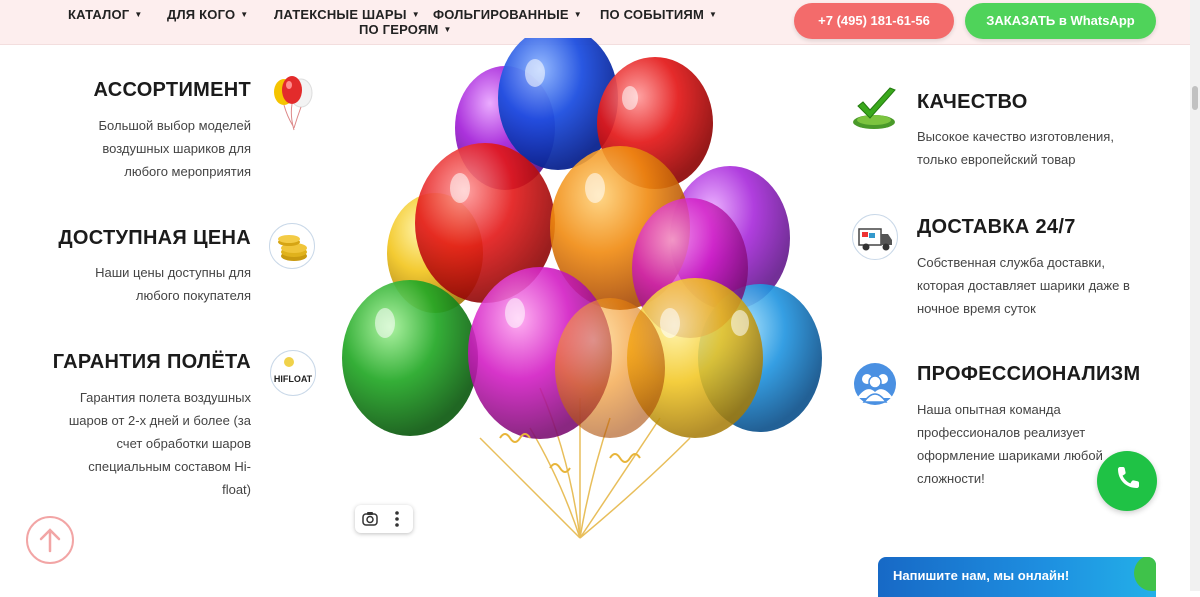 This screenshot has width=1200, height=597. What do you see at coordinates (293, 373) in the screenshot?
I see `hifloat-icon: HIFLOAT` at bounding box center [293, 373].